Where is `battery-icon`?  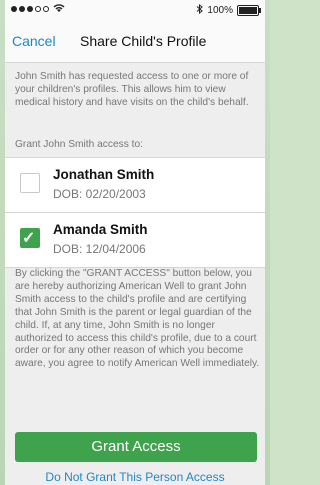
battery-icon is located at coordinates (249, 10).